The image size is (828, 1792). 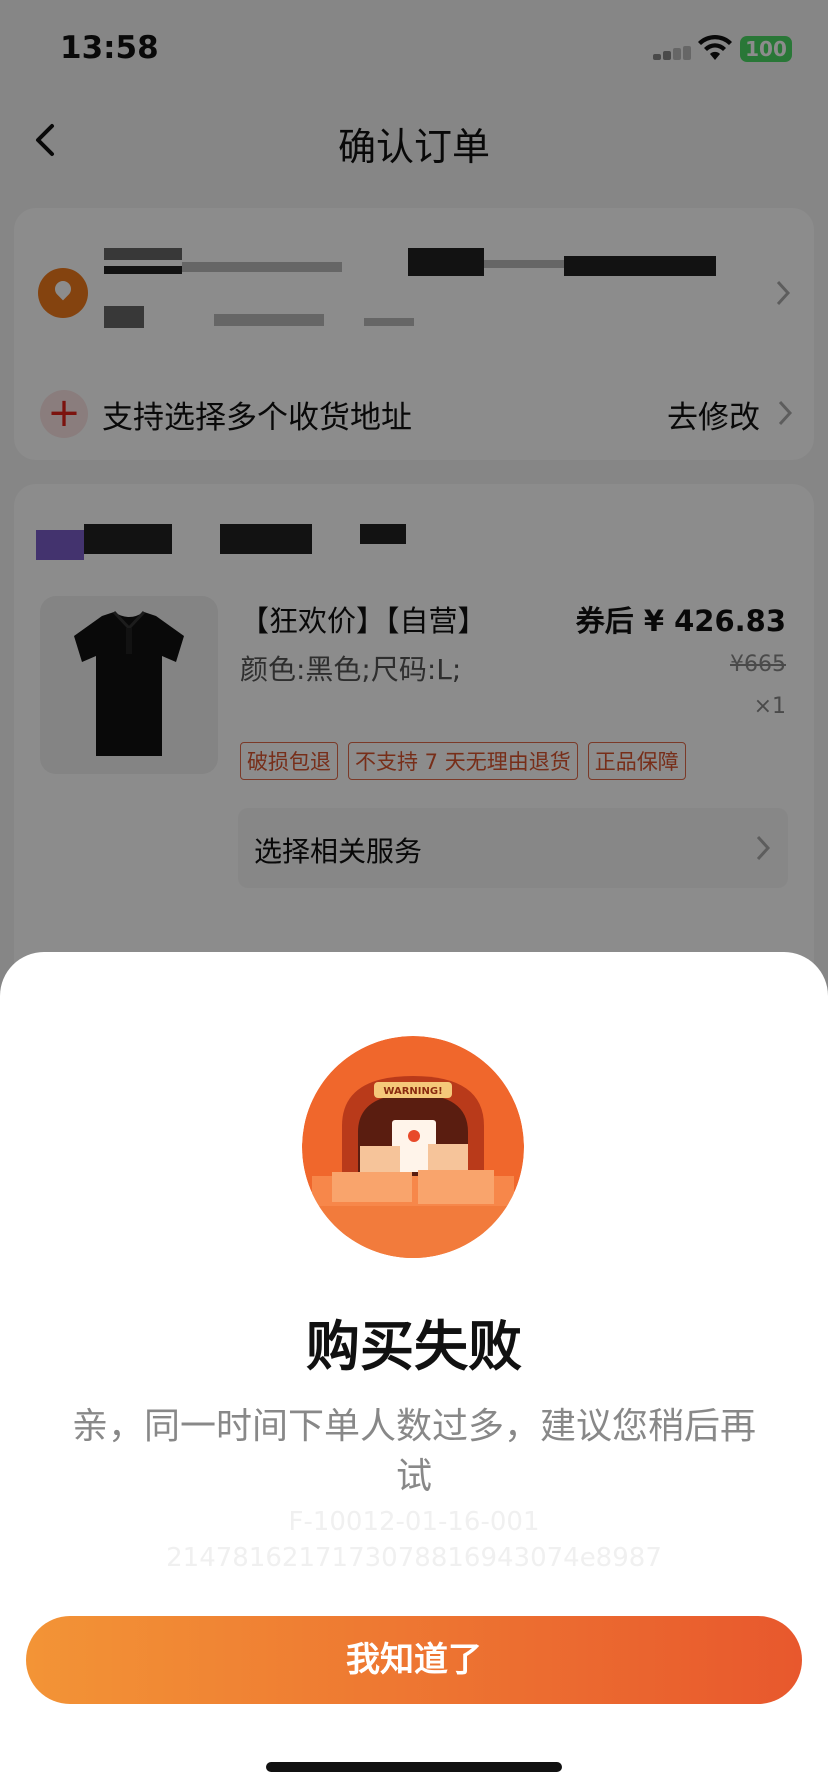 I want to click on warning-truck-illustration: WARNING!, so click(x=413, y=1147).